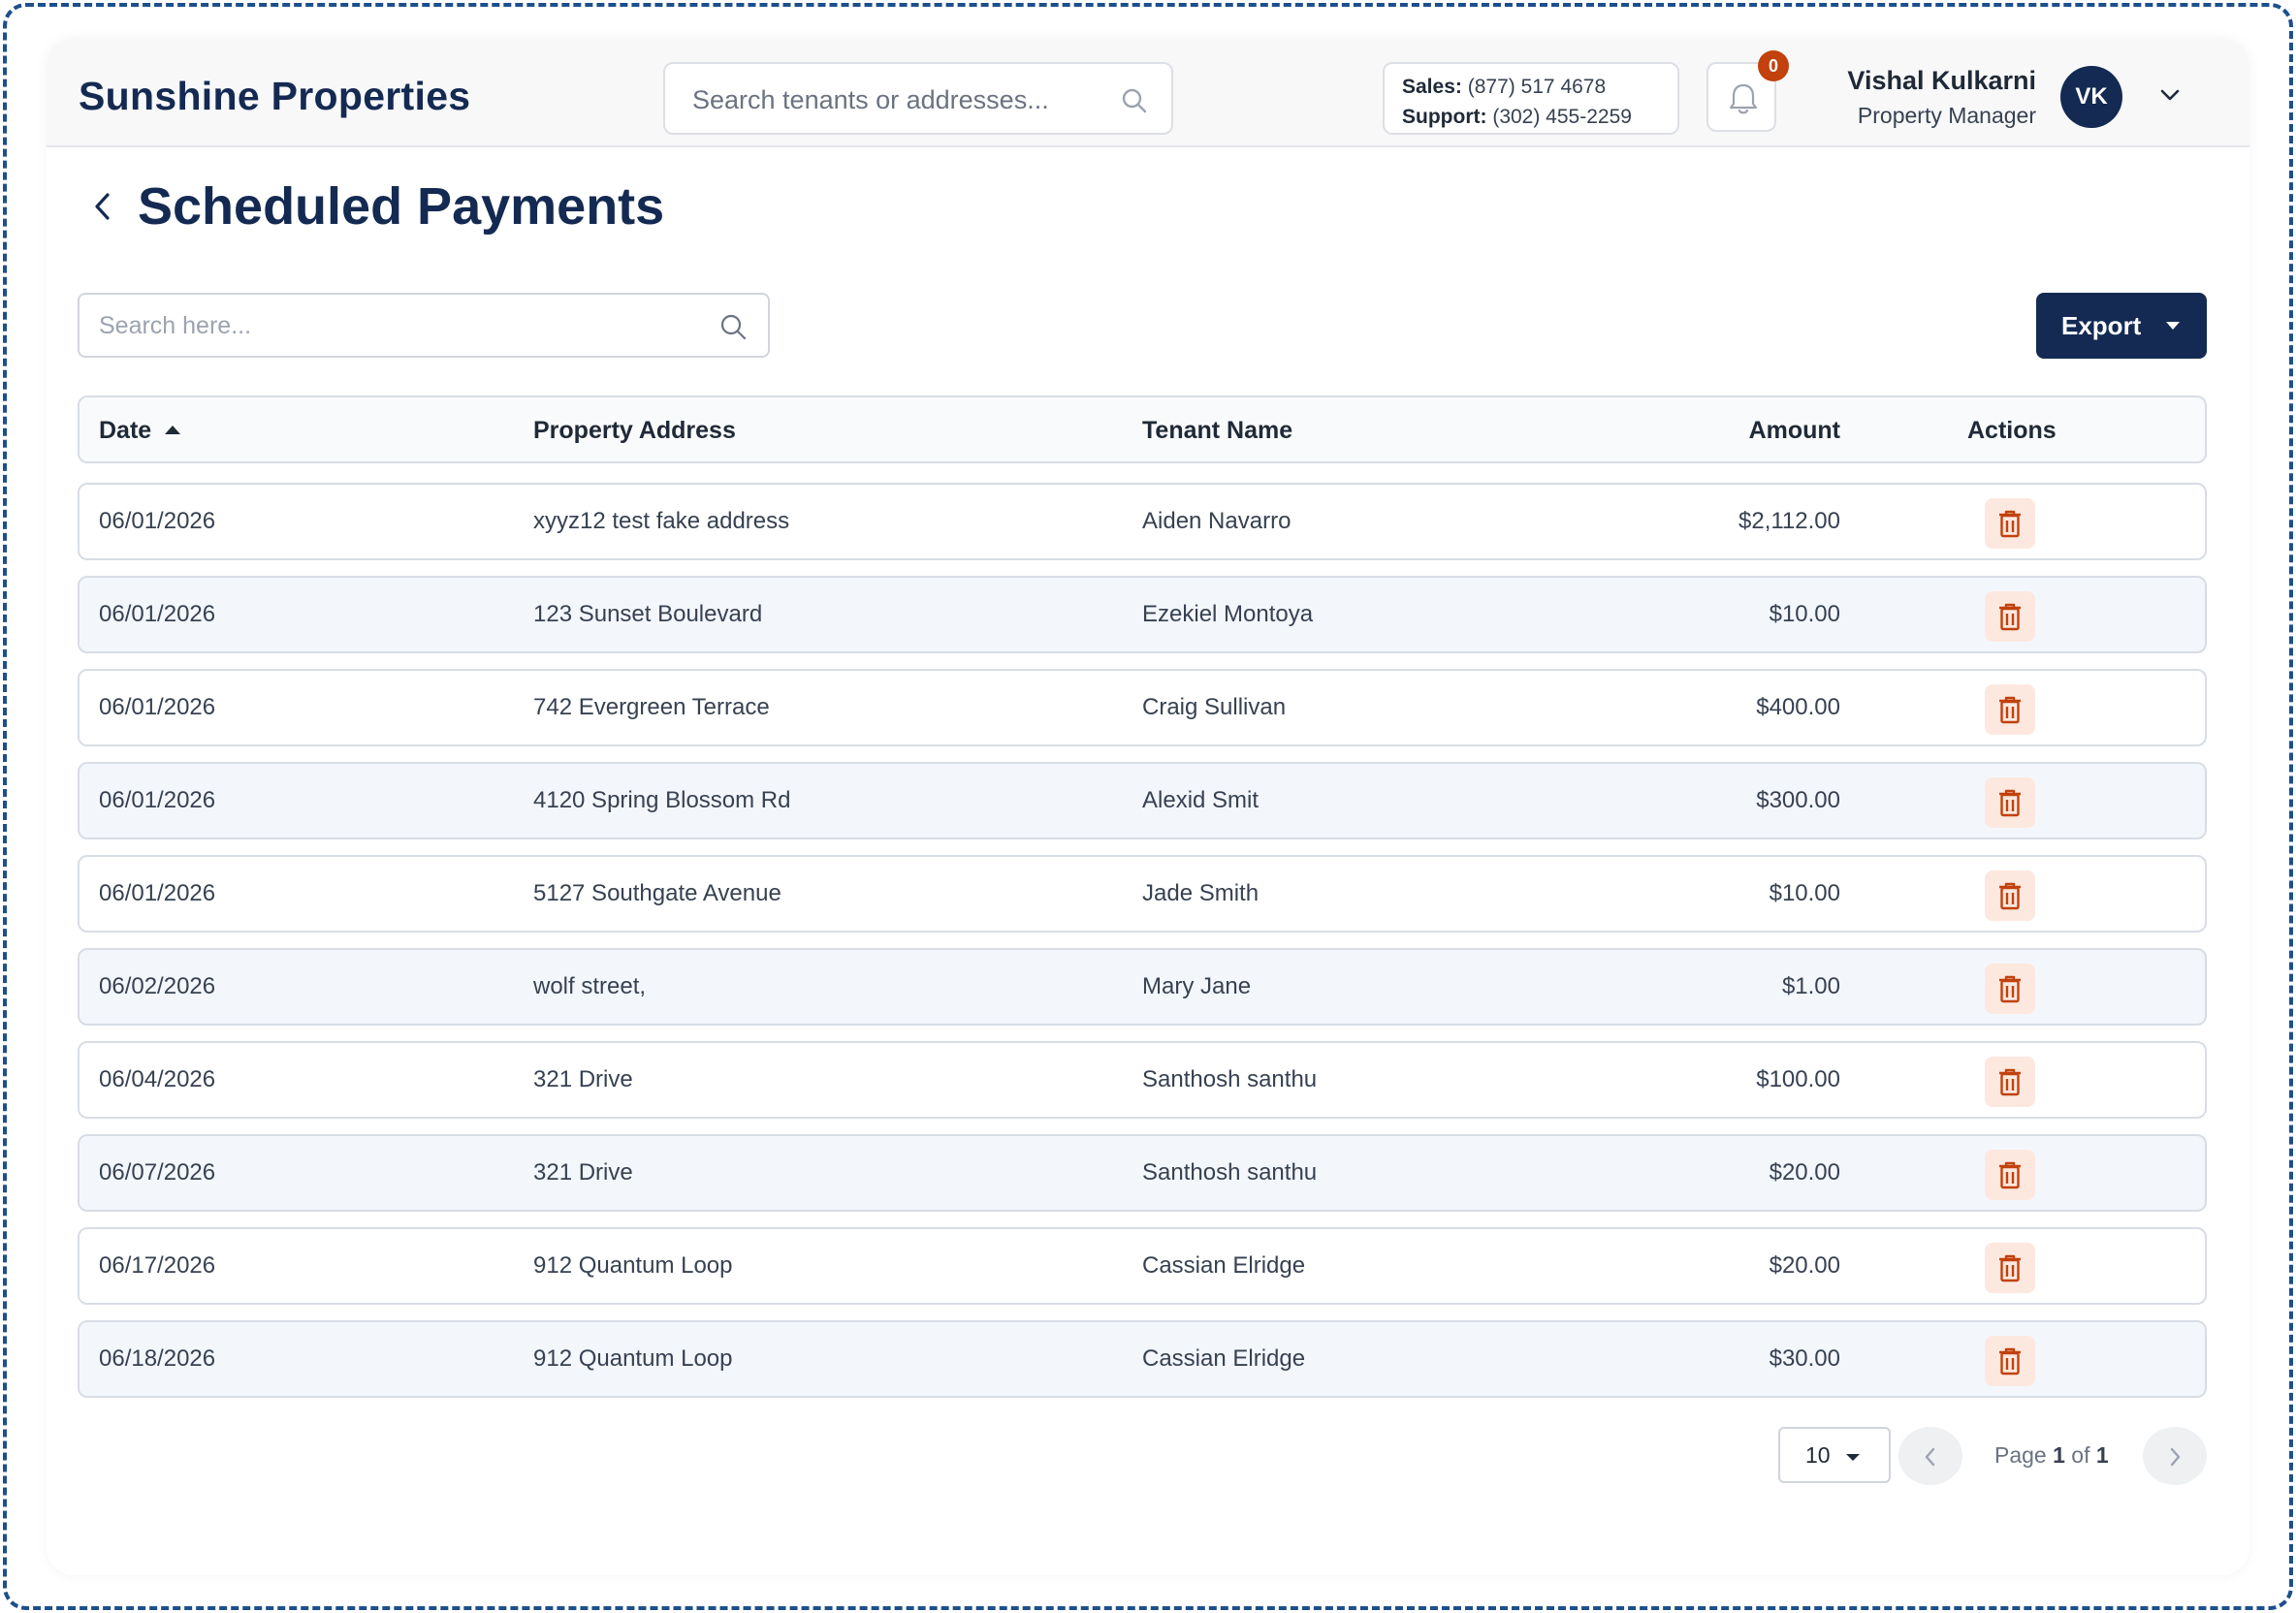 This screenshot has width=2296, height=1613. Describe the element at coordinates (1798, 800) in the screenshot. I see `cell-amount: $300.00` at that location.